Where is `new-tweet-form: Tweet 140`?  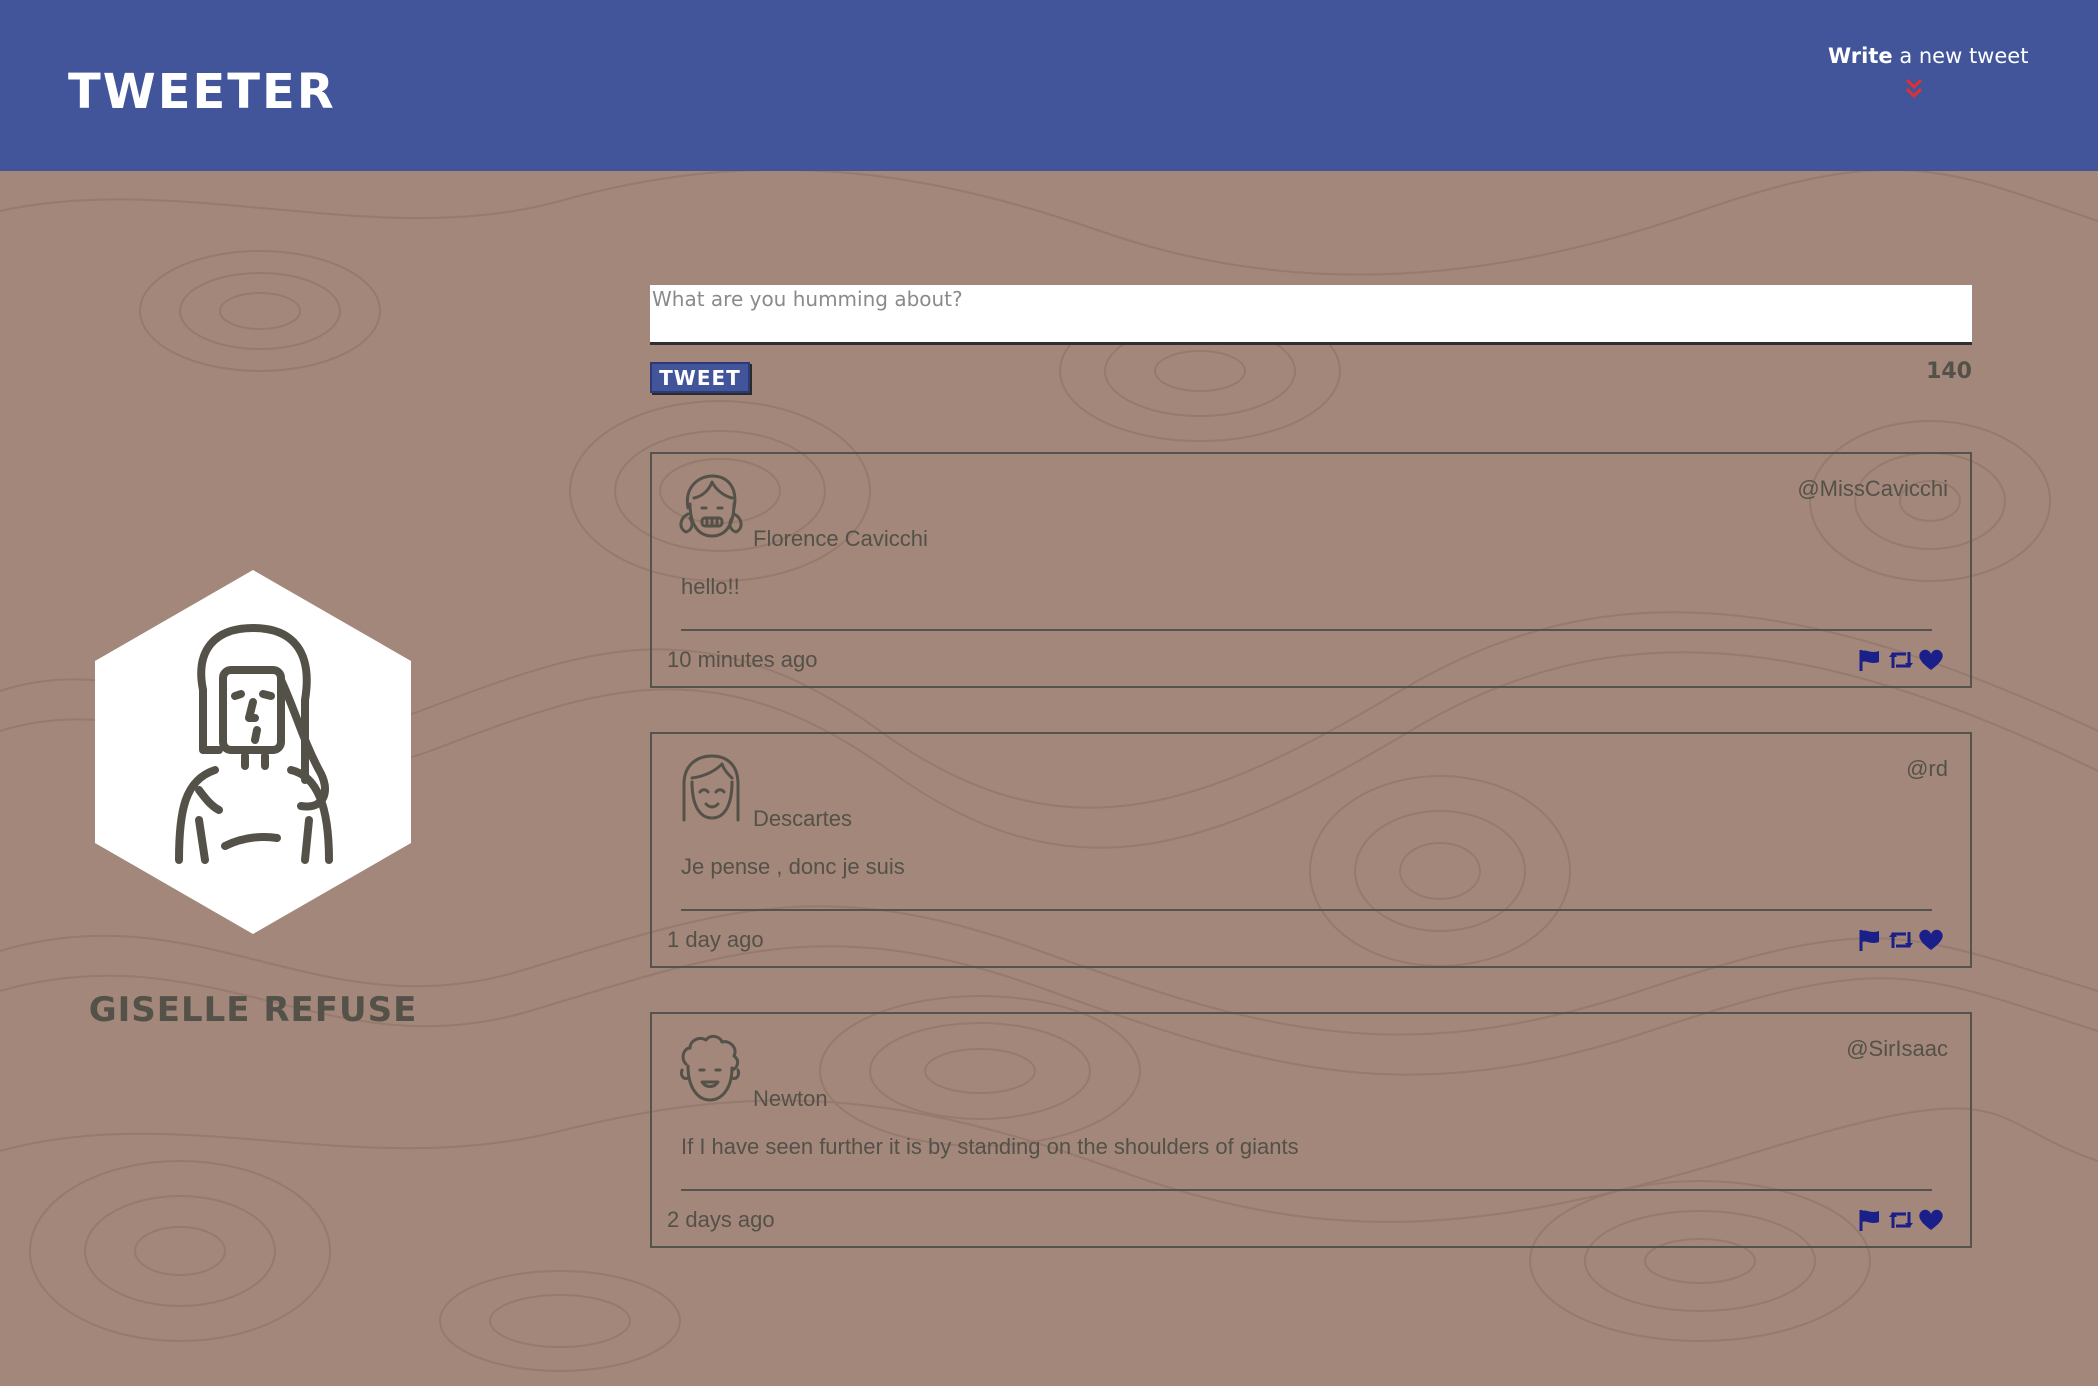
new-tweet-form: Tweet 140 is located at coordinates (1311, 339).